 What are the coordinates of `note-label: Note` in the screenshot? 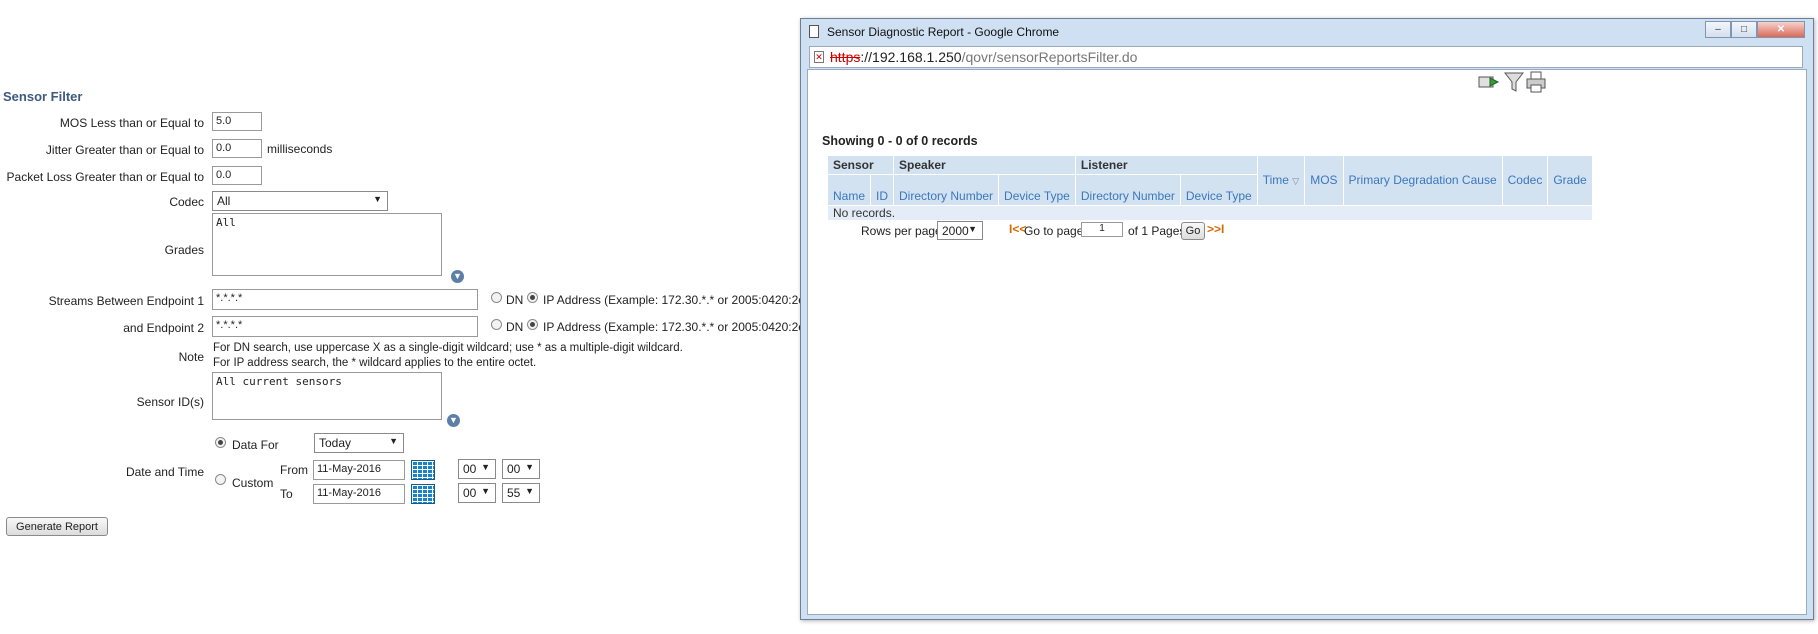 It's located at (191, 357).